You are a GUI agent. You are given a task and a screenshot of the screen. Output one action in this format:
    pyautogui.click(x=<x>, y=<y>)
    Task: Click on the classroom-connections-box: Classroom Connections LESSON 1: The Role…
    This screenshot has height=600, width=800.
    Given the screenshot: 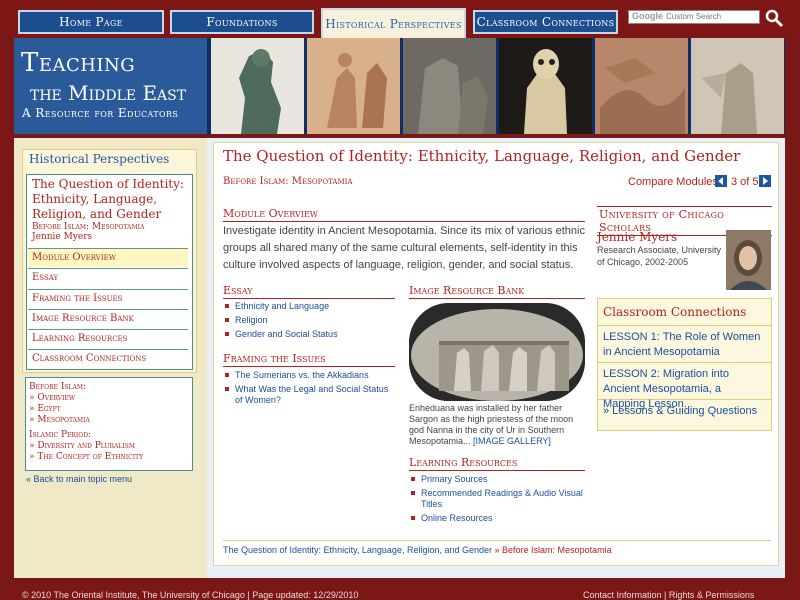 What is the action you would take?
    pyautogui.click(x=684, y=364)
    